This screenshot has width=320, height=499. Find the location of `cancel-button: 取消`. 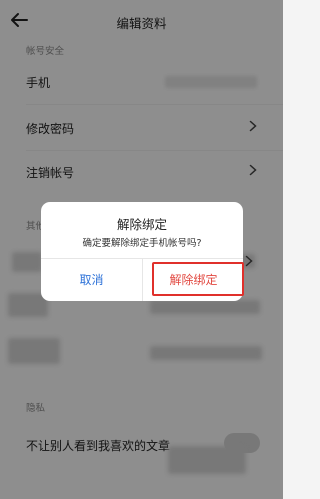

cancel-button: 取消 is located at coordinates (91, 280).